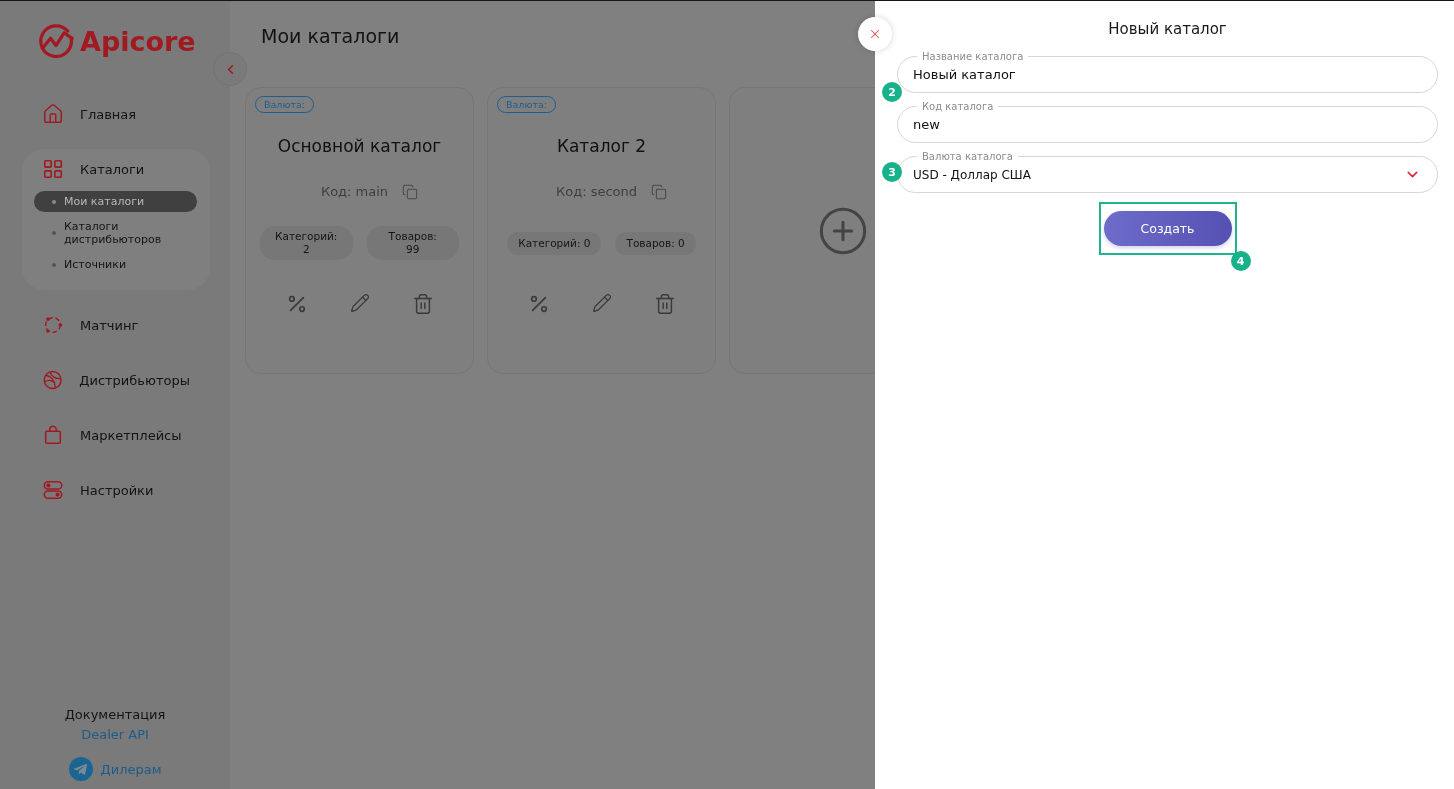  Describe the element at coordinates (115, 233) in the screenshot. I see `nav-subitem: Каталоги дистрибьюторов` at that location.